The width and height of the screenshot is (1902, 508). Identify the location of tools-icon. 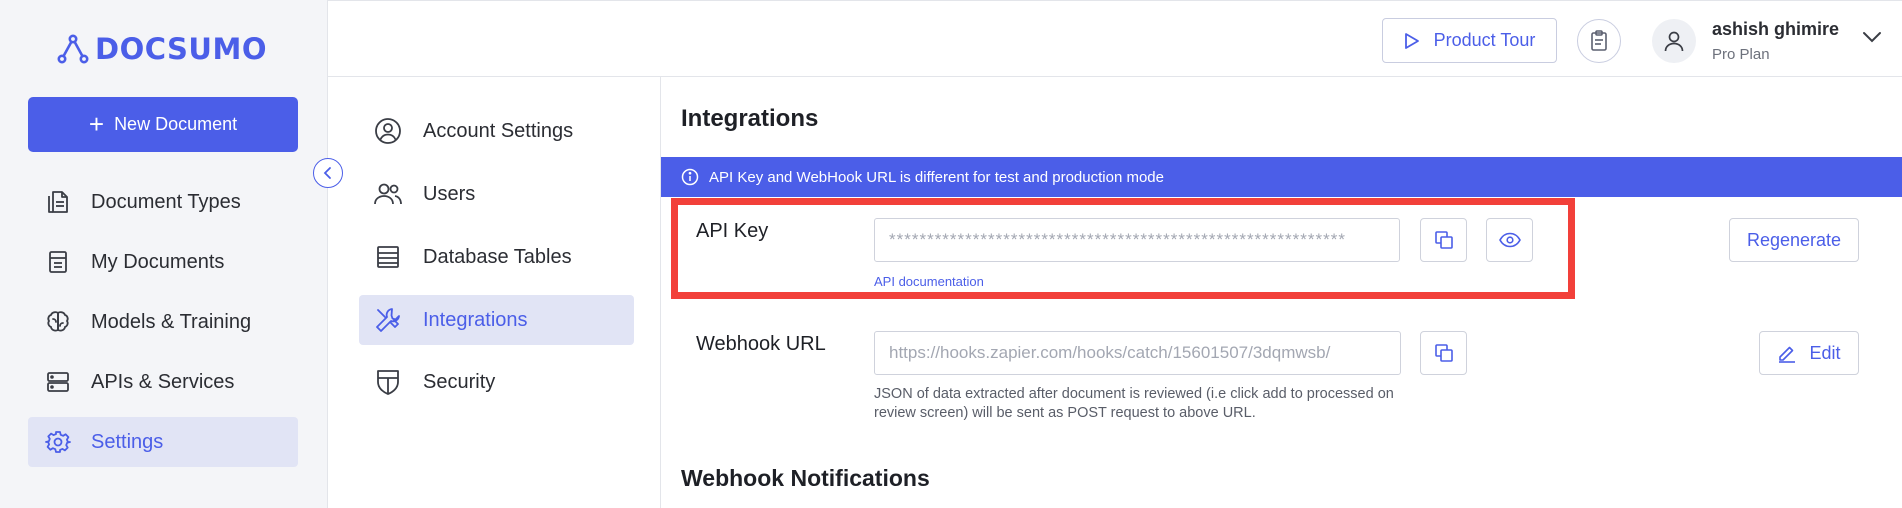
(388, 320).